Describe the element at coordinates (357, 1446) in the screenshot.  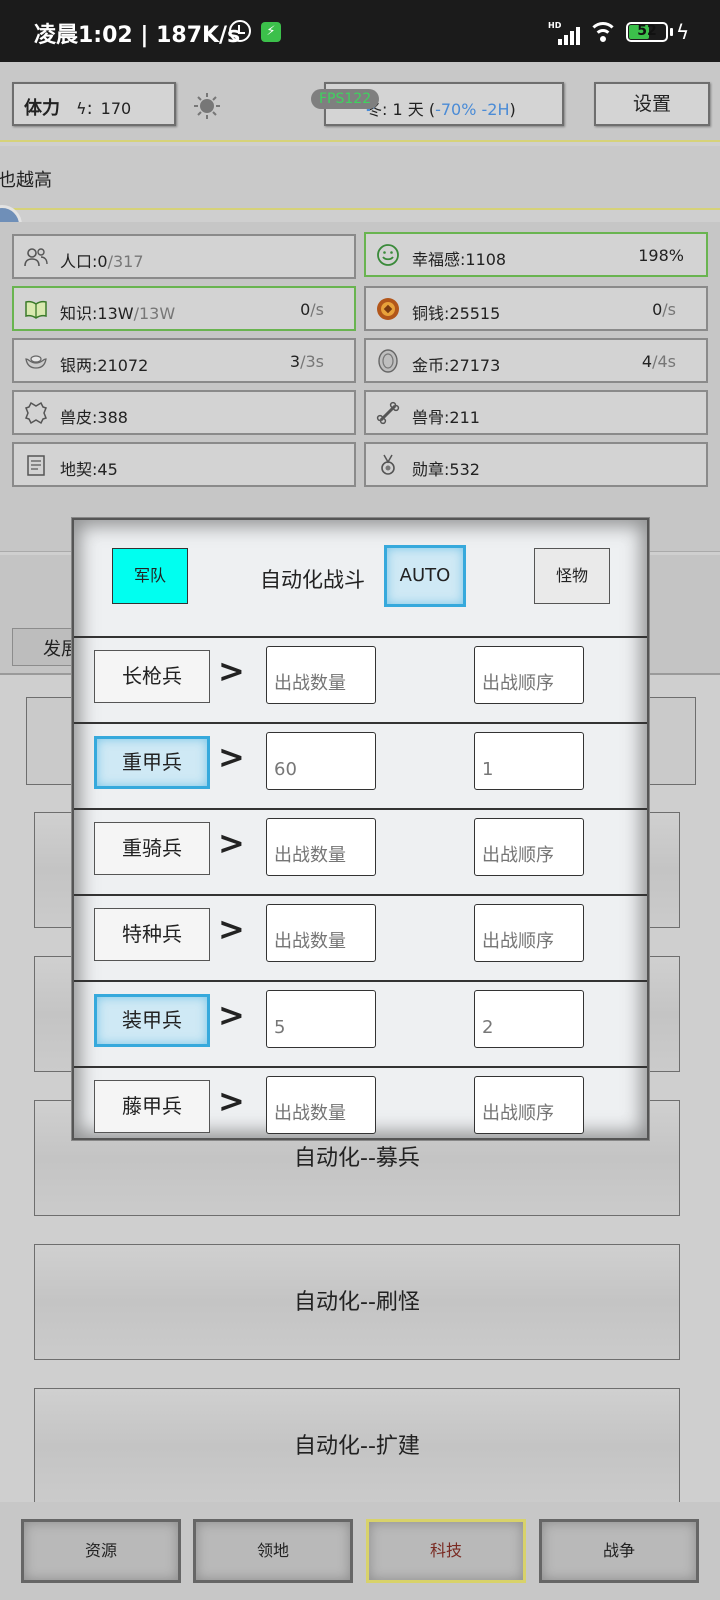
I see `automation-expand-panel: 自动化--扩建` at that location.